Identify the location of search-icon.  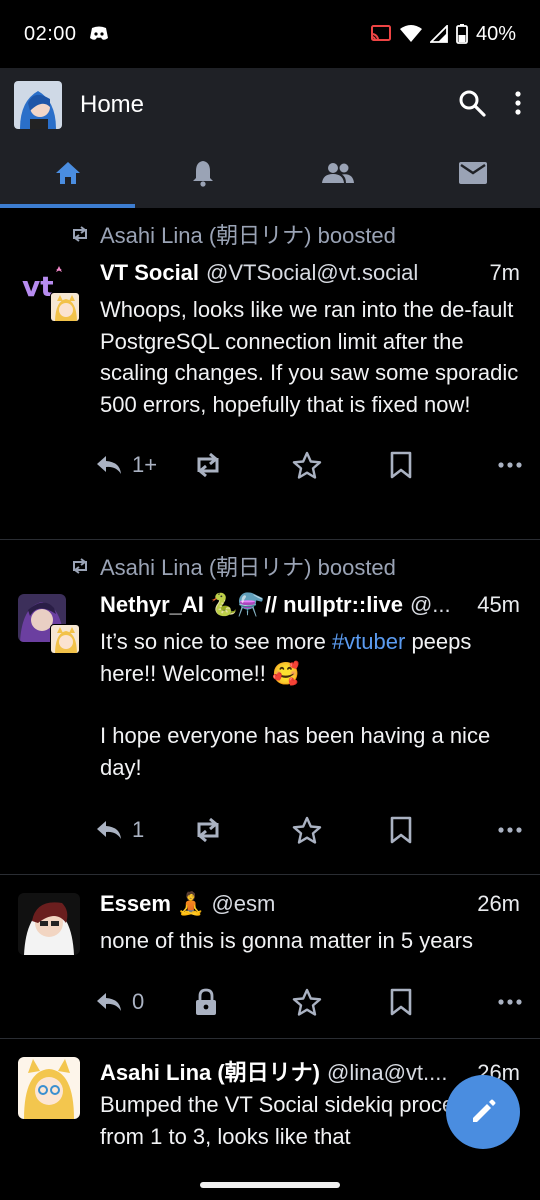
(472, 105).